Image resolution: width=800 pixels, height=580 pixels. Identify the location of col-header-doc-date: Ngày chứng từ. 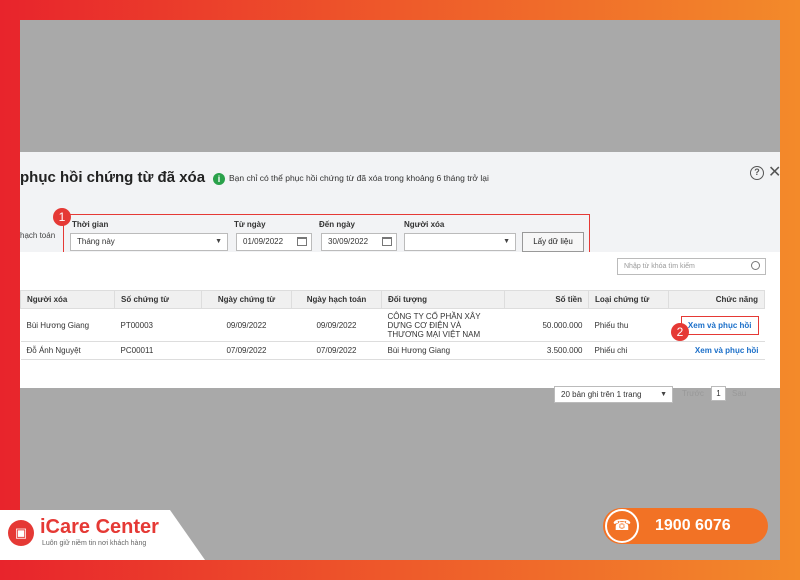
(246, 299).